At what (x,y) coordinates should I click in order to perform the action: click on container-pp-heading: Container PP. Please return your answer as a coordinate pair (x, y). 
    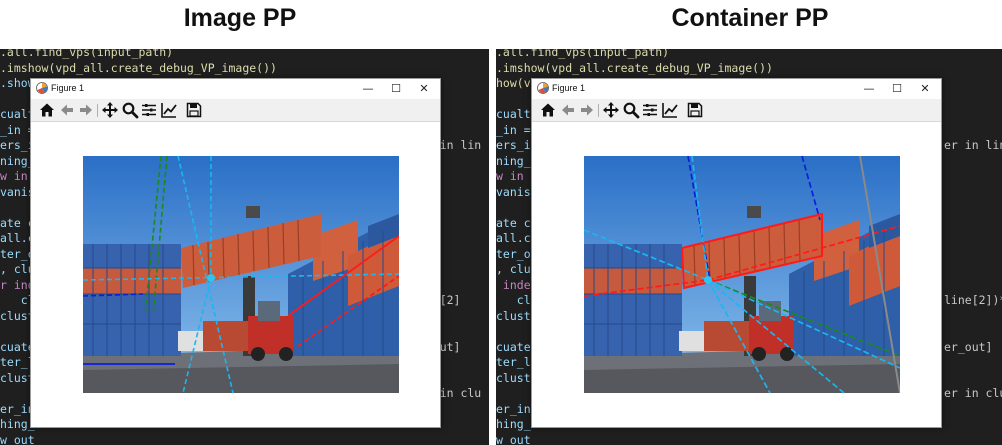
    Looking at the image, I should click on (750, 18).